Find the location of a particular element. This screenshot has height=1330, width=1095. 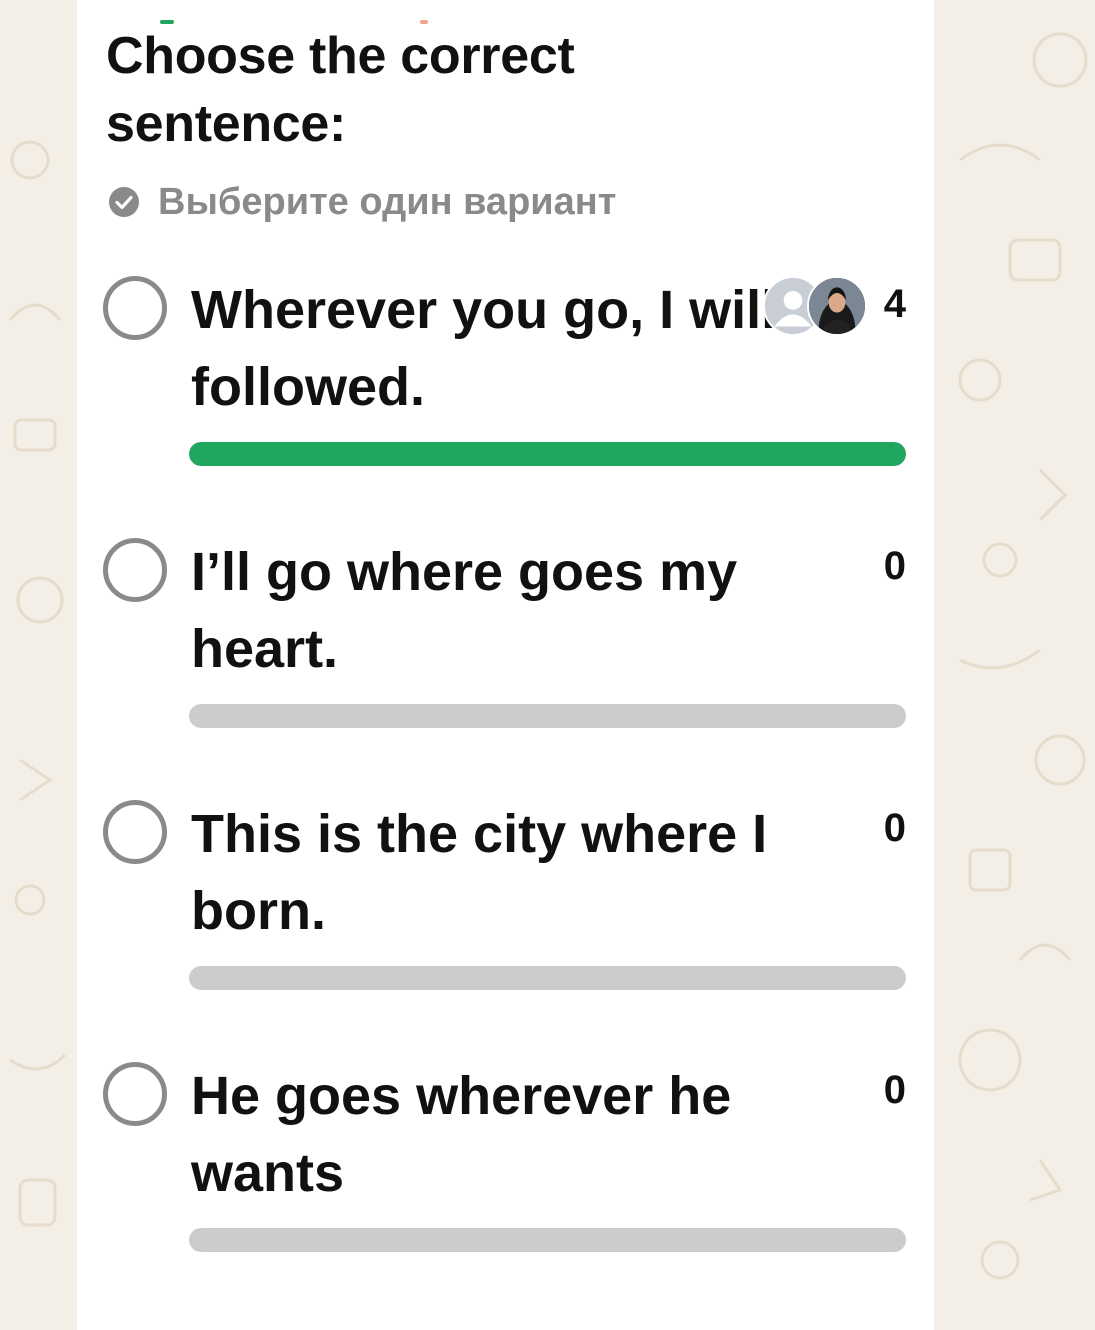

poll-hint: Выберите один вариант is located at coordinates (362, 202).